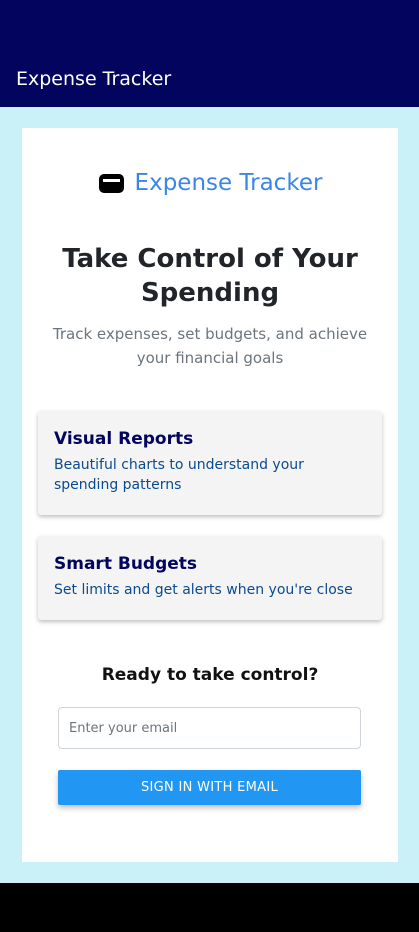 The width and height of the screenshot is (419, 932). What do you see at coordinates (209, 728) in the screenshot?
I see `email-field` at bounding box center [209, 728].